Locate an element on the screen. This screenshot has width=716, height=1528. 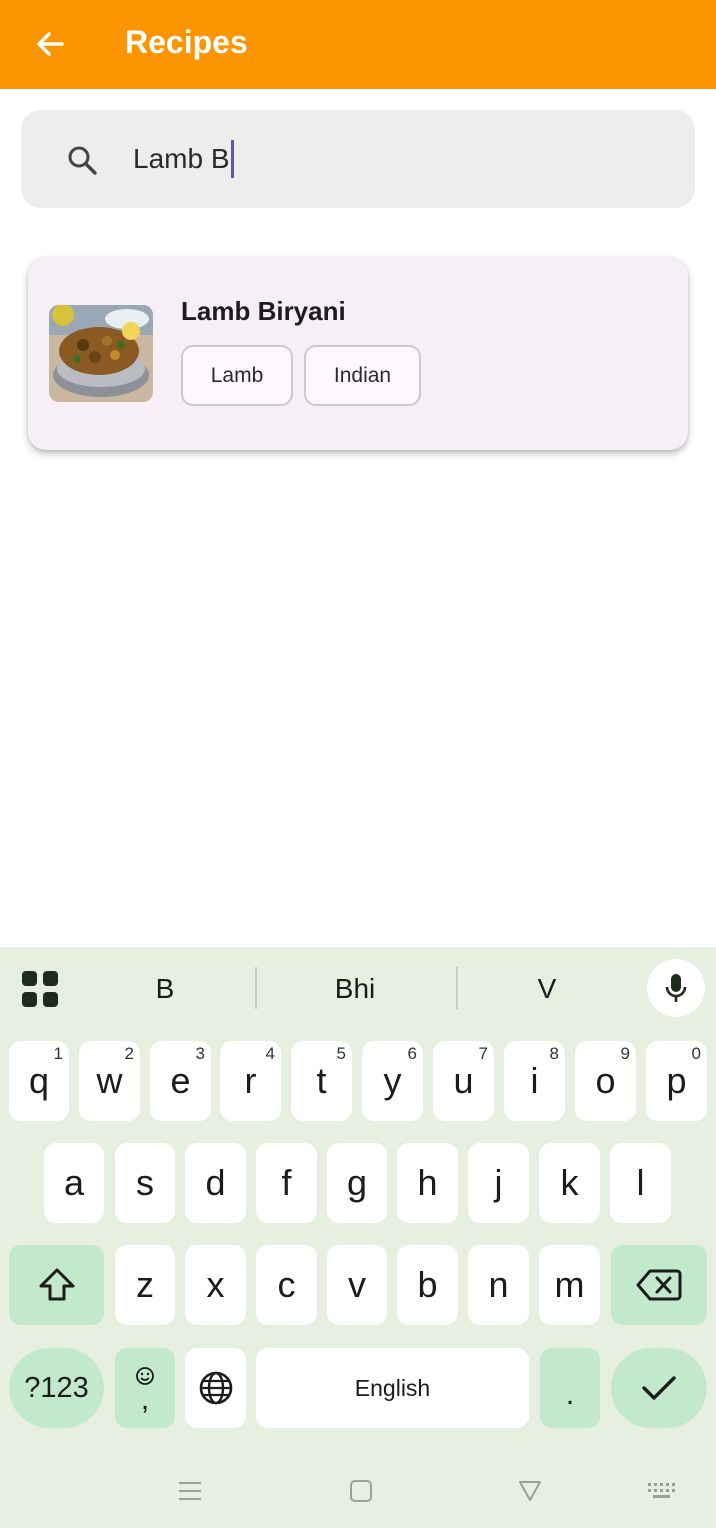
keyboard-hide-icon is located at coordinates (661, 1490).